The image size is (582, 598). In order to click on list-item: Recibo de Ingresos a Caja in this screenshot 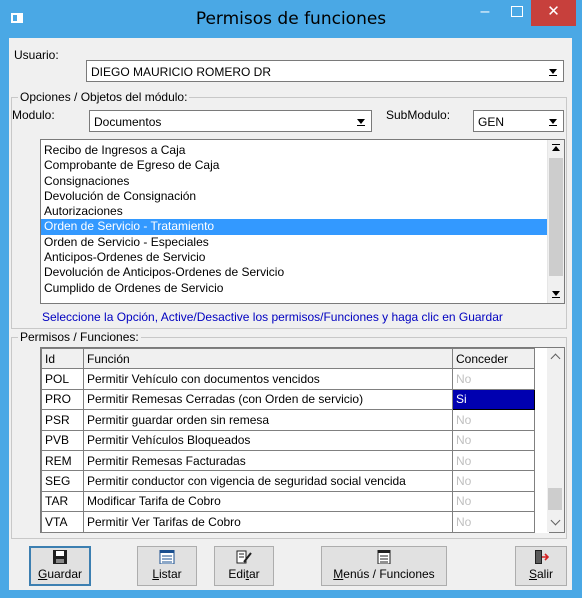, I will do `click(294, 150)`.